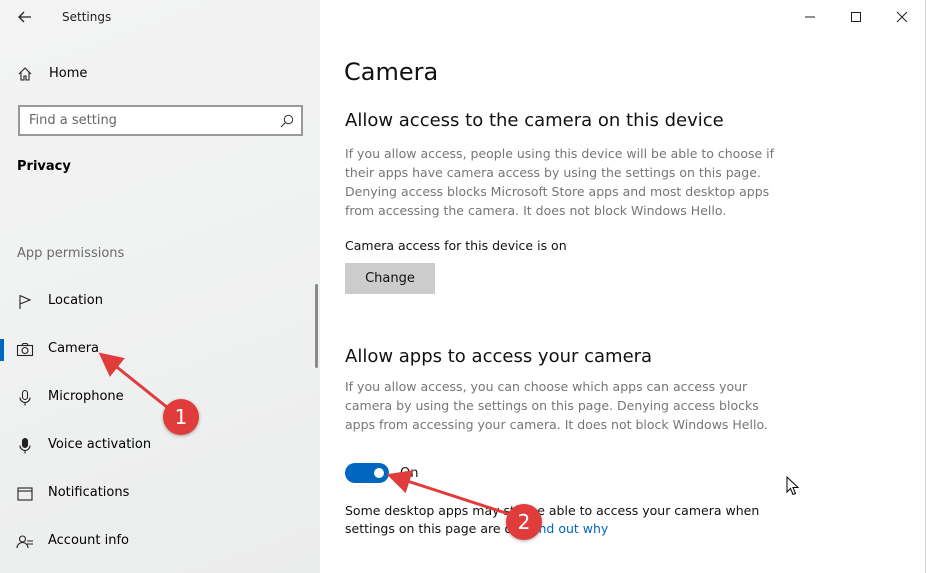 The image size is (926, 573). What do you see at coordinates (75, 300) in the screenshot?
I see `sidebar-item-label: Location` at bounding box center [75, 300].